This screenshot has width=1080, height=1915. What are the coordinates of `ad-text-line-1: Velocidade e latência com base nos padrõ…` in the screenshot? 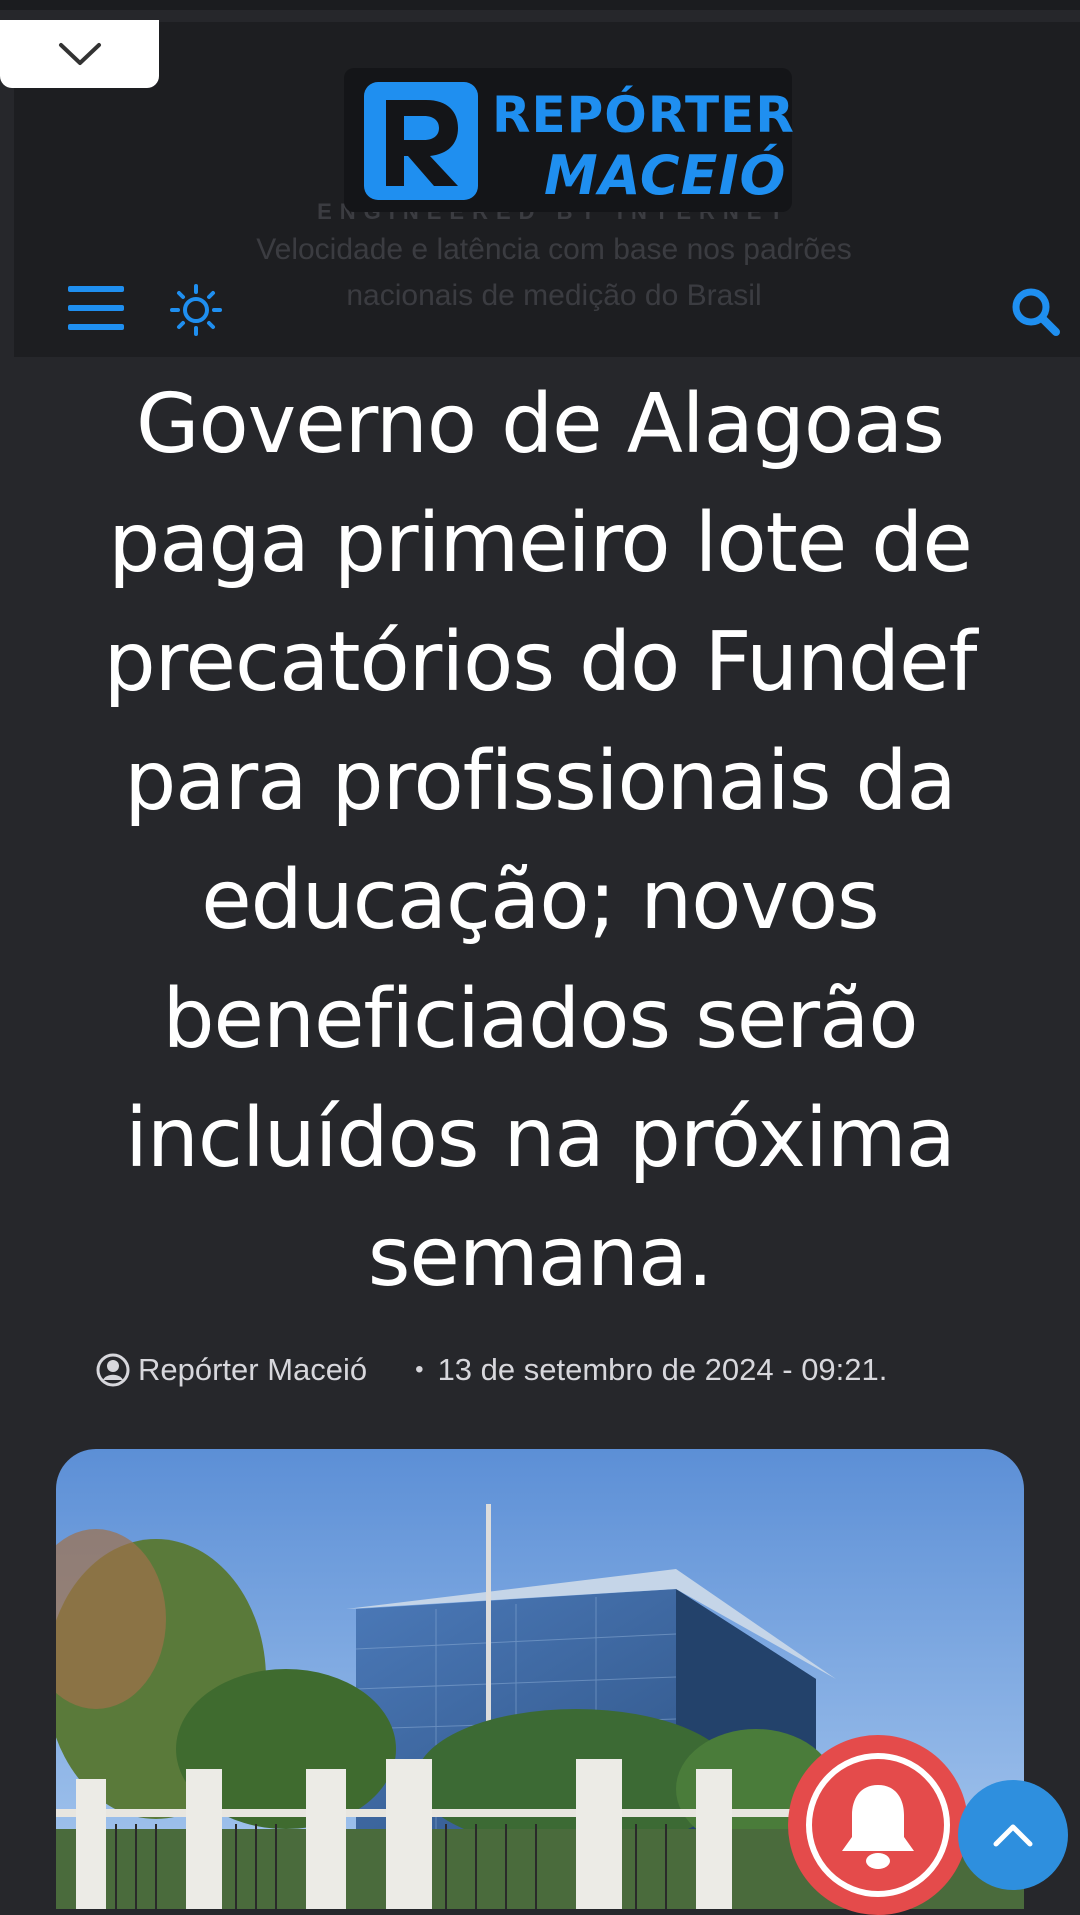 It's located at (554, 249).